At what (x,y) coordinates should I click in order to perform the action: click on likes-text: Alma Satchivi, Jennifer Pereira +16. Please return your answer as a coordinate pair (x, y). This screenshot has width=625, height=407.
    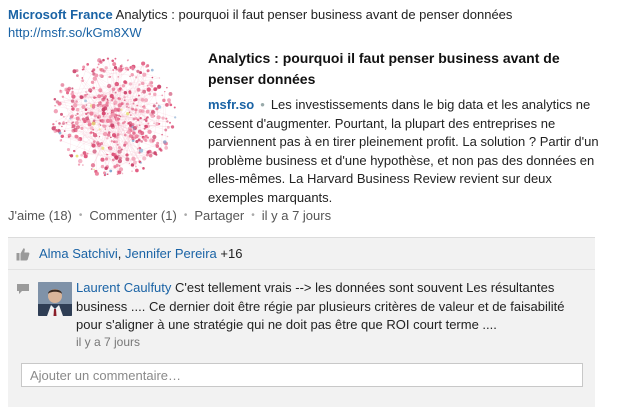
    Looking at the image, I should click on (140, 253).